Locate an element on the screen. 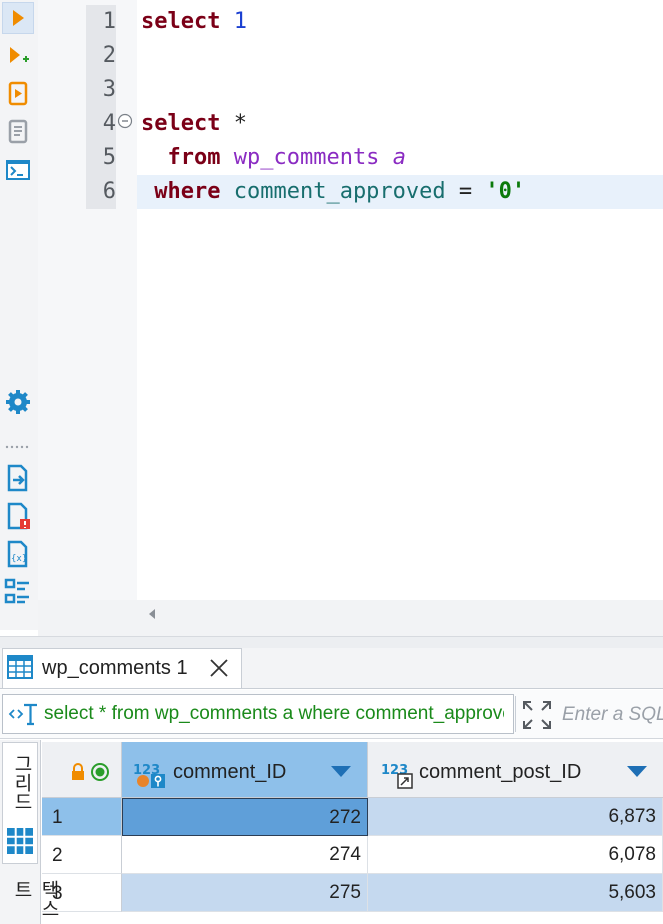 The width and height of the screenshot is (663, 924). export-icon is located at coordinates (17, 478).